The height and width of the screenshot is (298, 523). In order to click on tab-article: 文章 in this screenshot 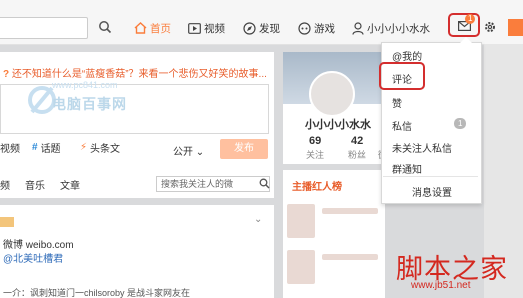, I will do `click(70, 184)`.